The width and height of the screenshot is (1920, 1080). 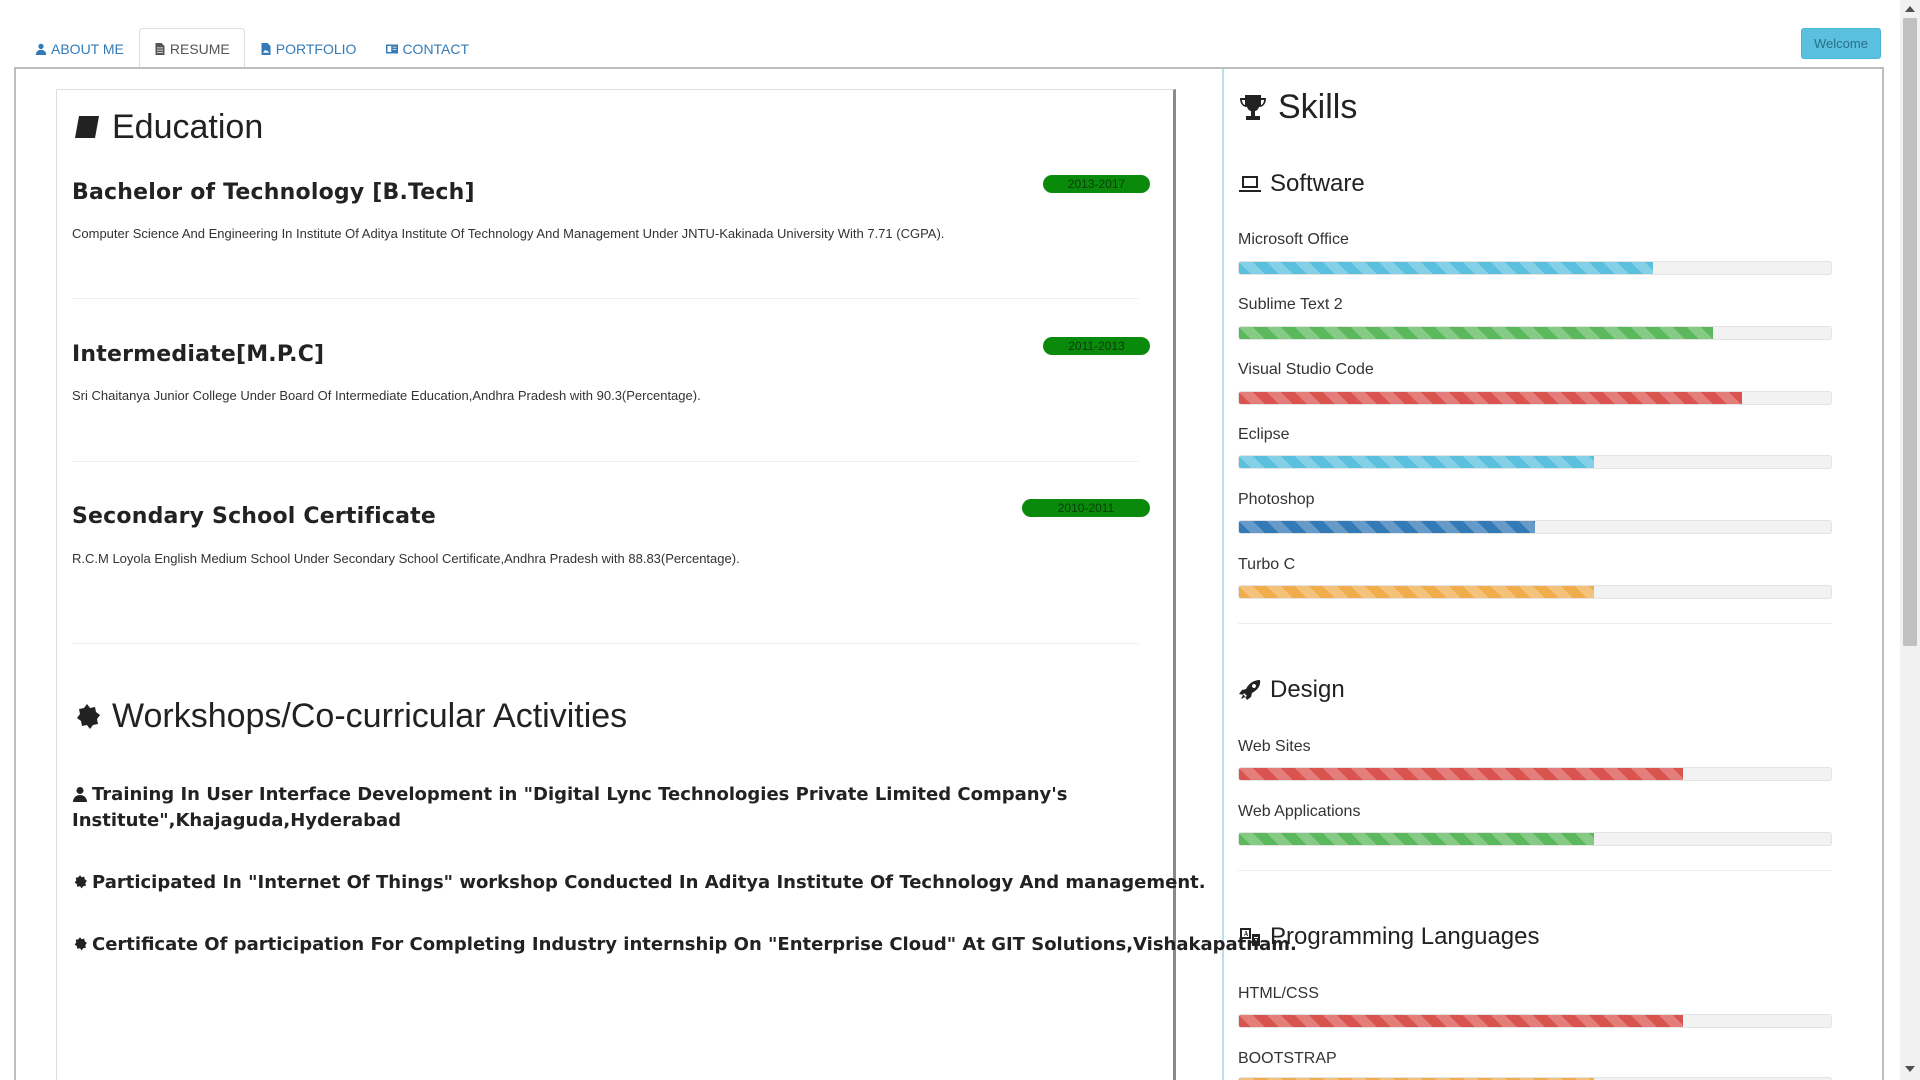 What do you see at coordinates (1910, 9) in the screenshot?
I see `scroll-up-arrow-icon` at bounding box center [1910, 9].